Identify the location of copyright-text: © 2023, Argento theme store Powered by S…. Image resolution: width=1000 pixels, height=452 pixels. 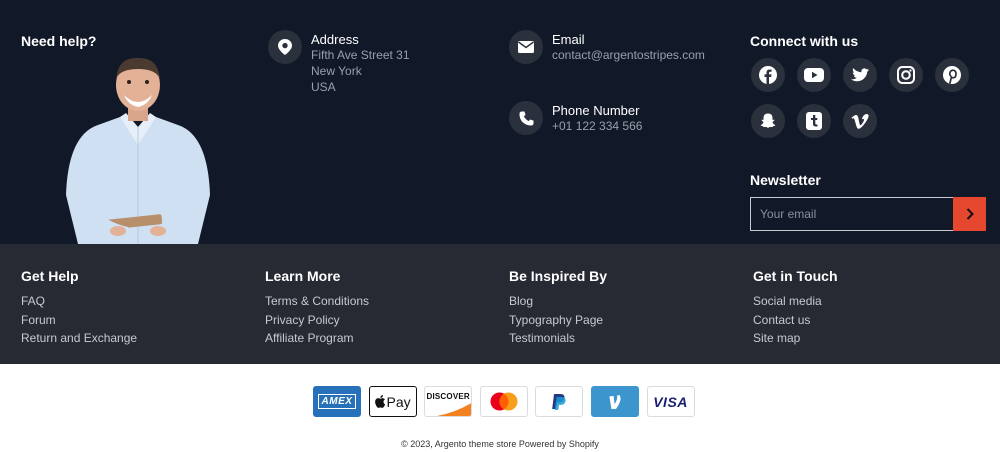
(500, 444).